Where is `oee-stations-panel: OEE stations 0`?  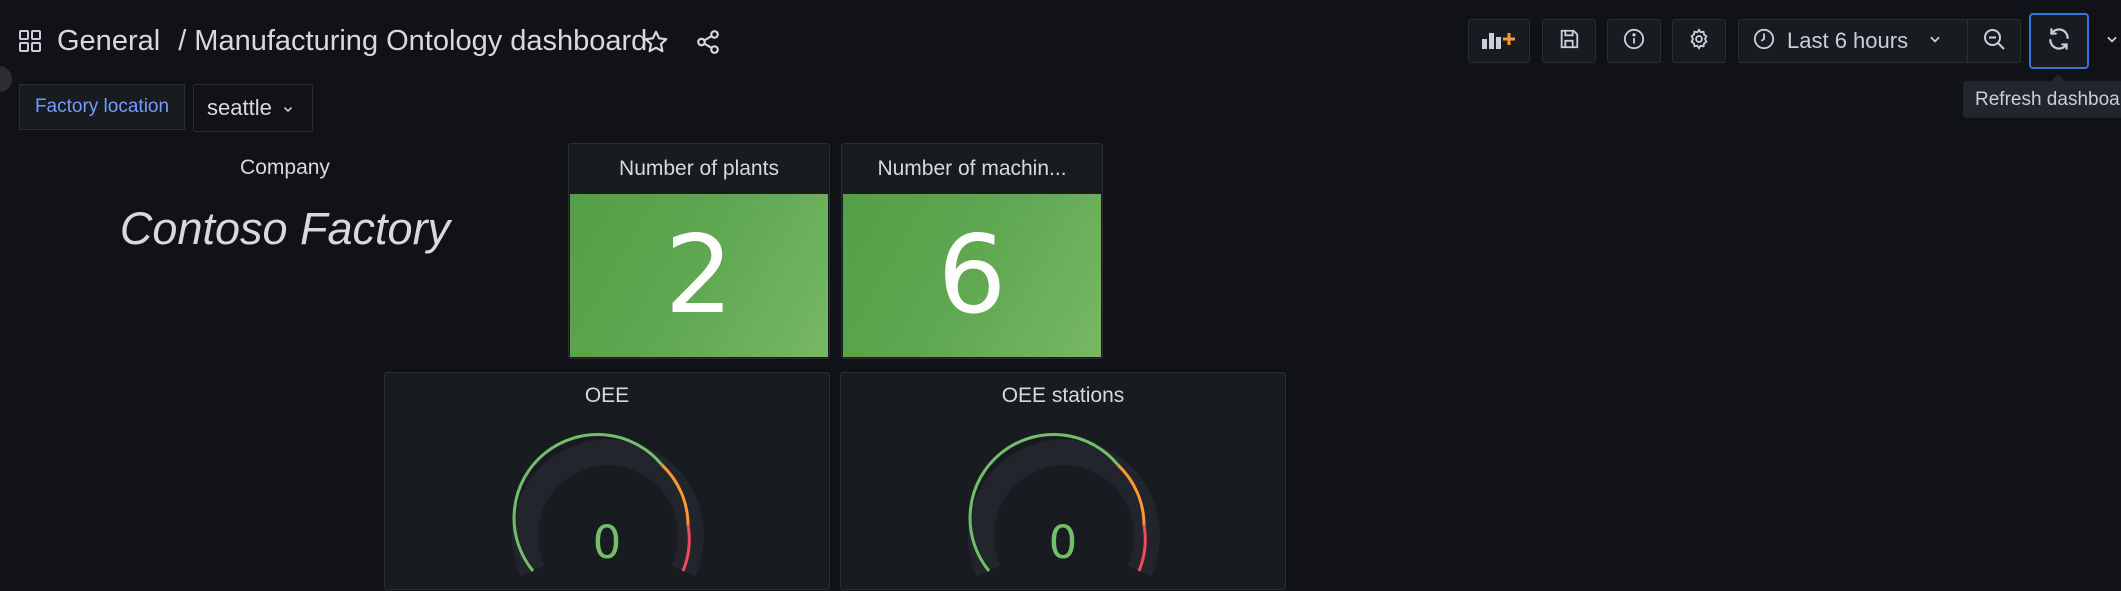 oee-stations-panel: OEE stations 0 is located at coordinates (1063, 481).